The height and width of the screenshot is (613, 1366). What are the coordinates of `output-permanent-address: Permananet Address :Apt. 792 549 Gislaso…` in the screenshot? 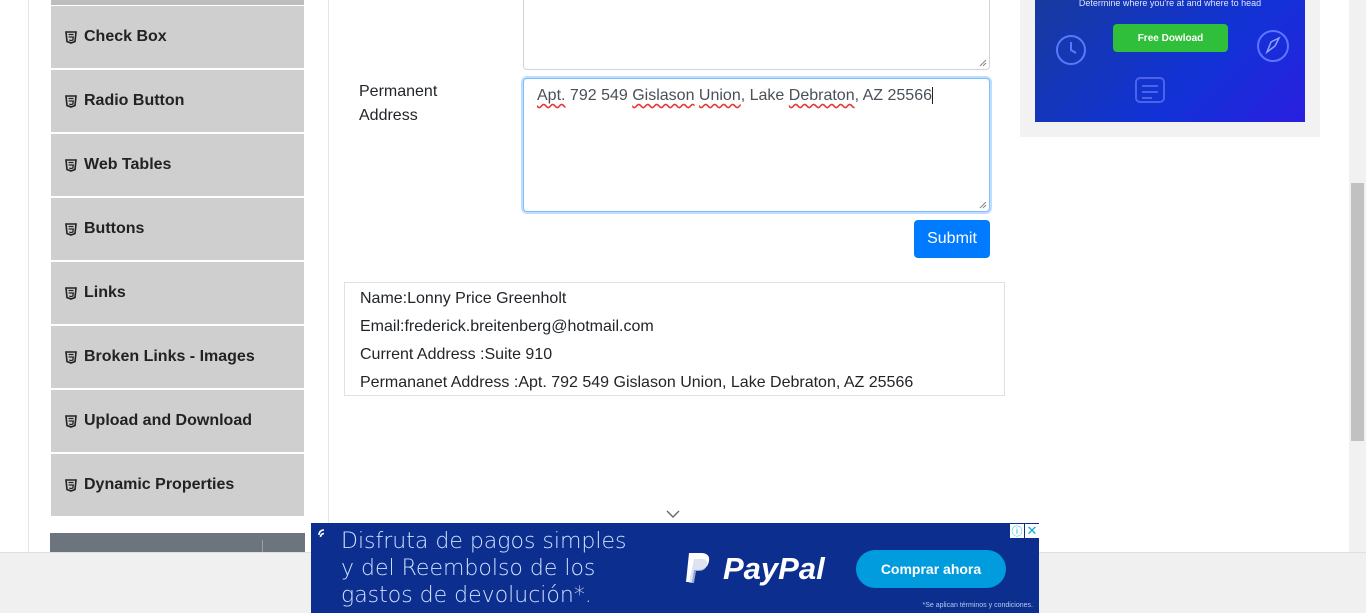 It's located at (637, 382).